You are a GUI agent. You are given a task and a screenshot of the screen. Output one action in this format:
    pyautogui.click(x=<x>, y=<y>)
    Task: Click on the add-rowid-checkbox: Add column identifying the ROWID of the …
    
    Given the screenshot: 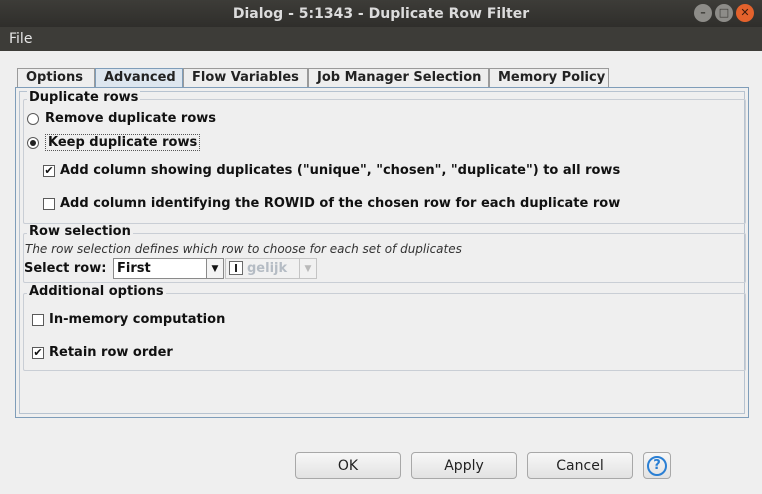 What is the action you would take?
    pyautogui.click(x=331, y=203)
    